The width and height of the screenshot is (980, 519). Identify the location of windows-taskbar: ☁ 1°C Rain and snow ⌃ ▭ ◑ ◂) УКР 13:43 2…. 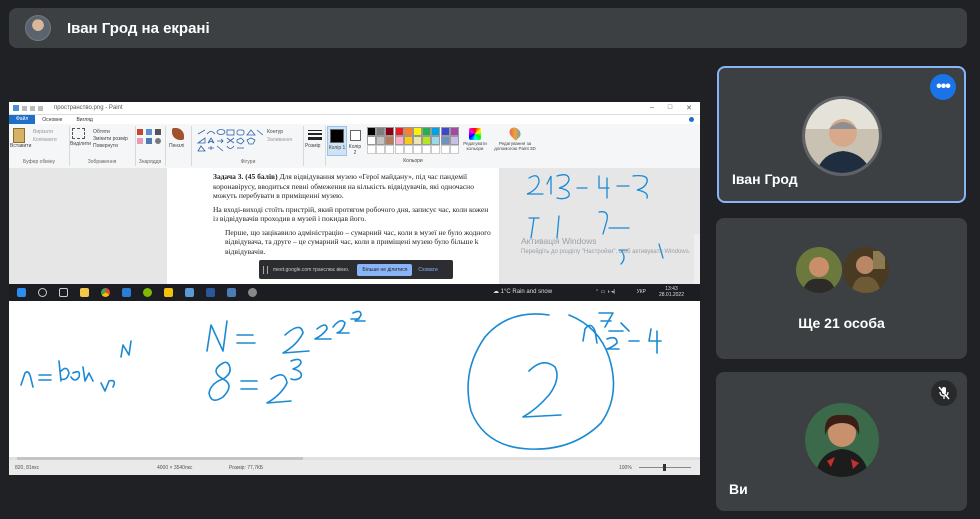
(354, 292).